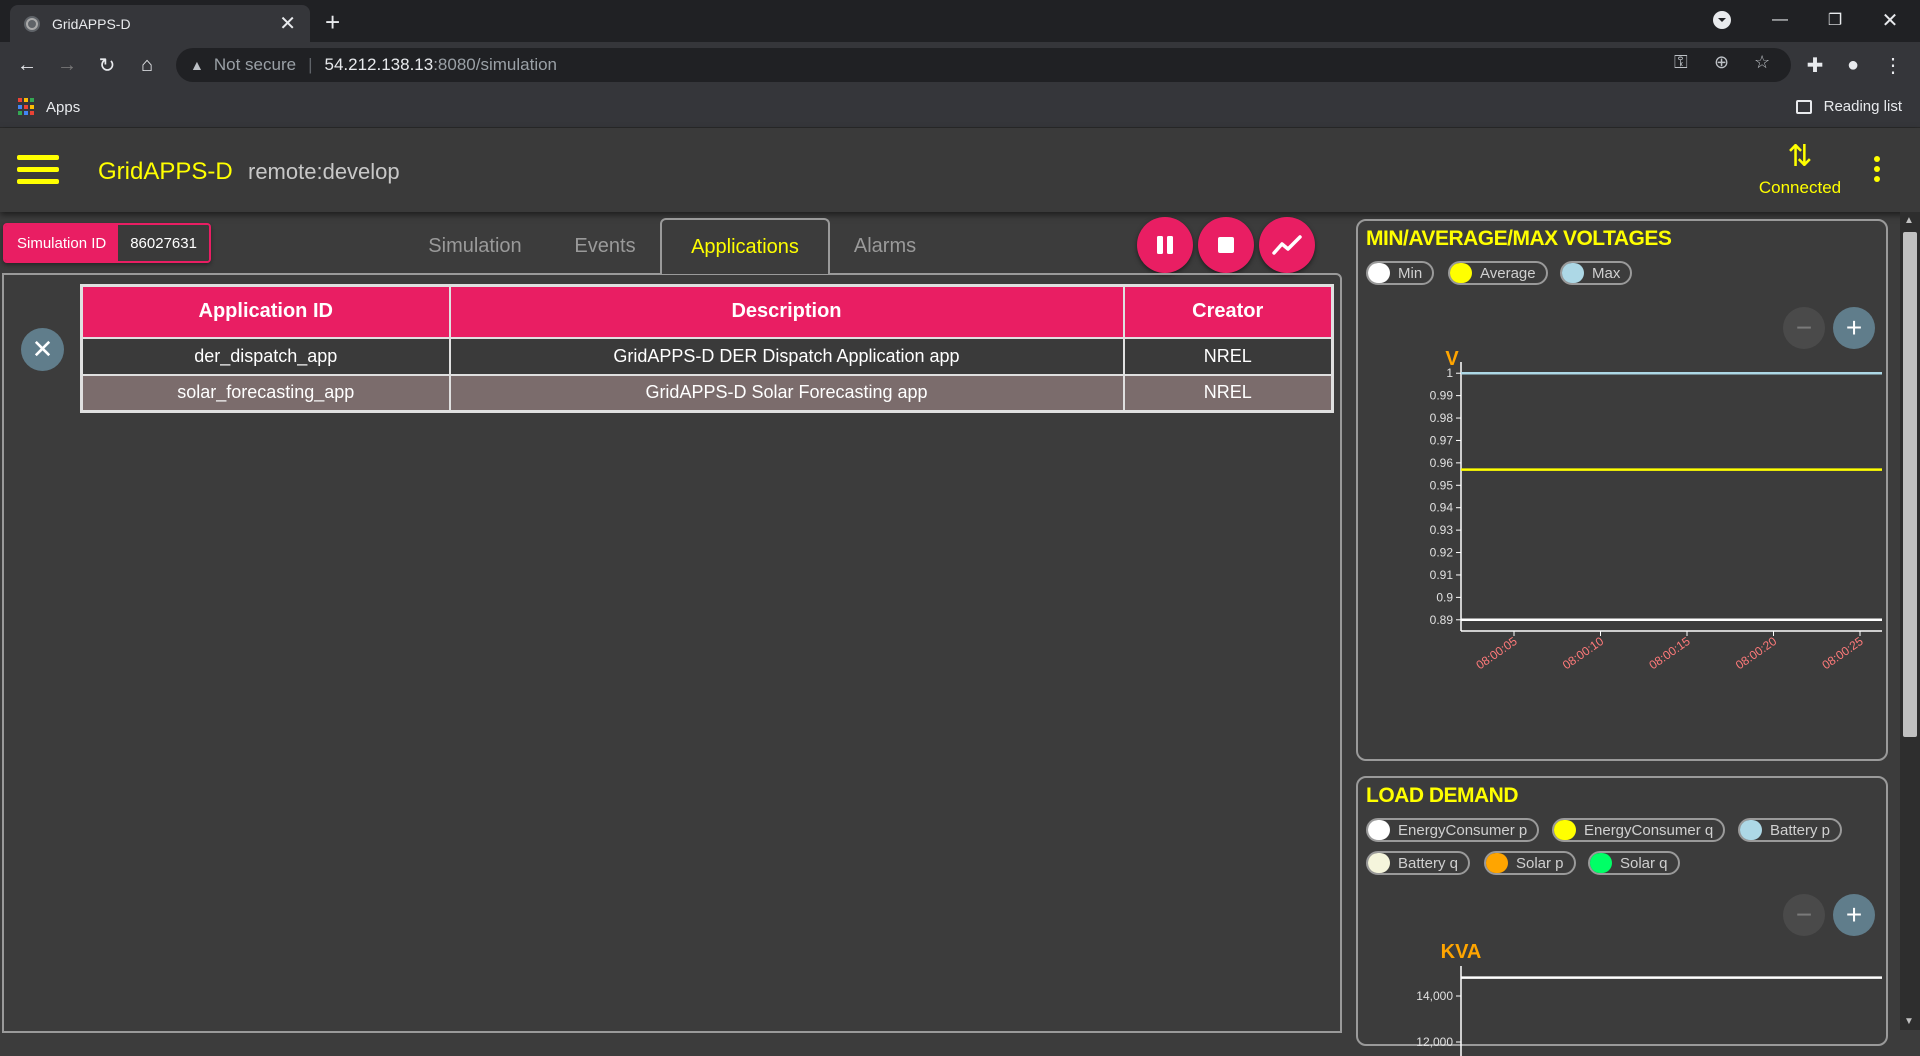 The height and width of the screenshot is (1056, 1920). Describe the element at coordinates (1540, 863) in the screenshot. I see `legend-label: Solar p` at that location.